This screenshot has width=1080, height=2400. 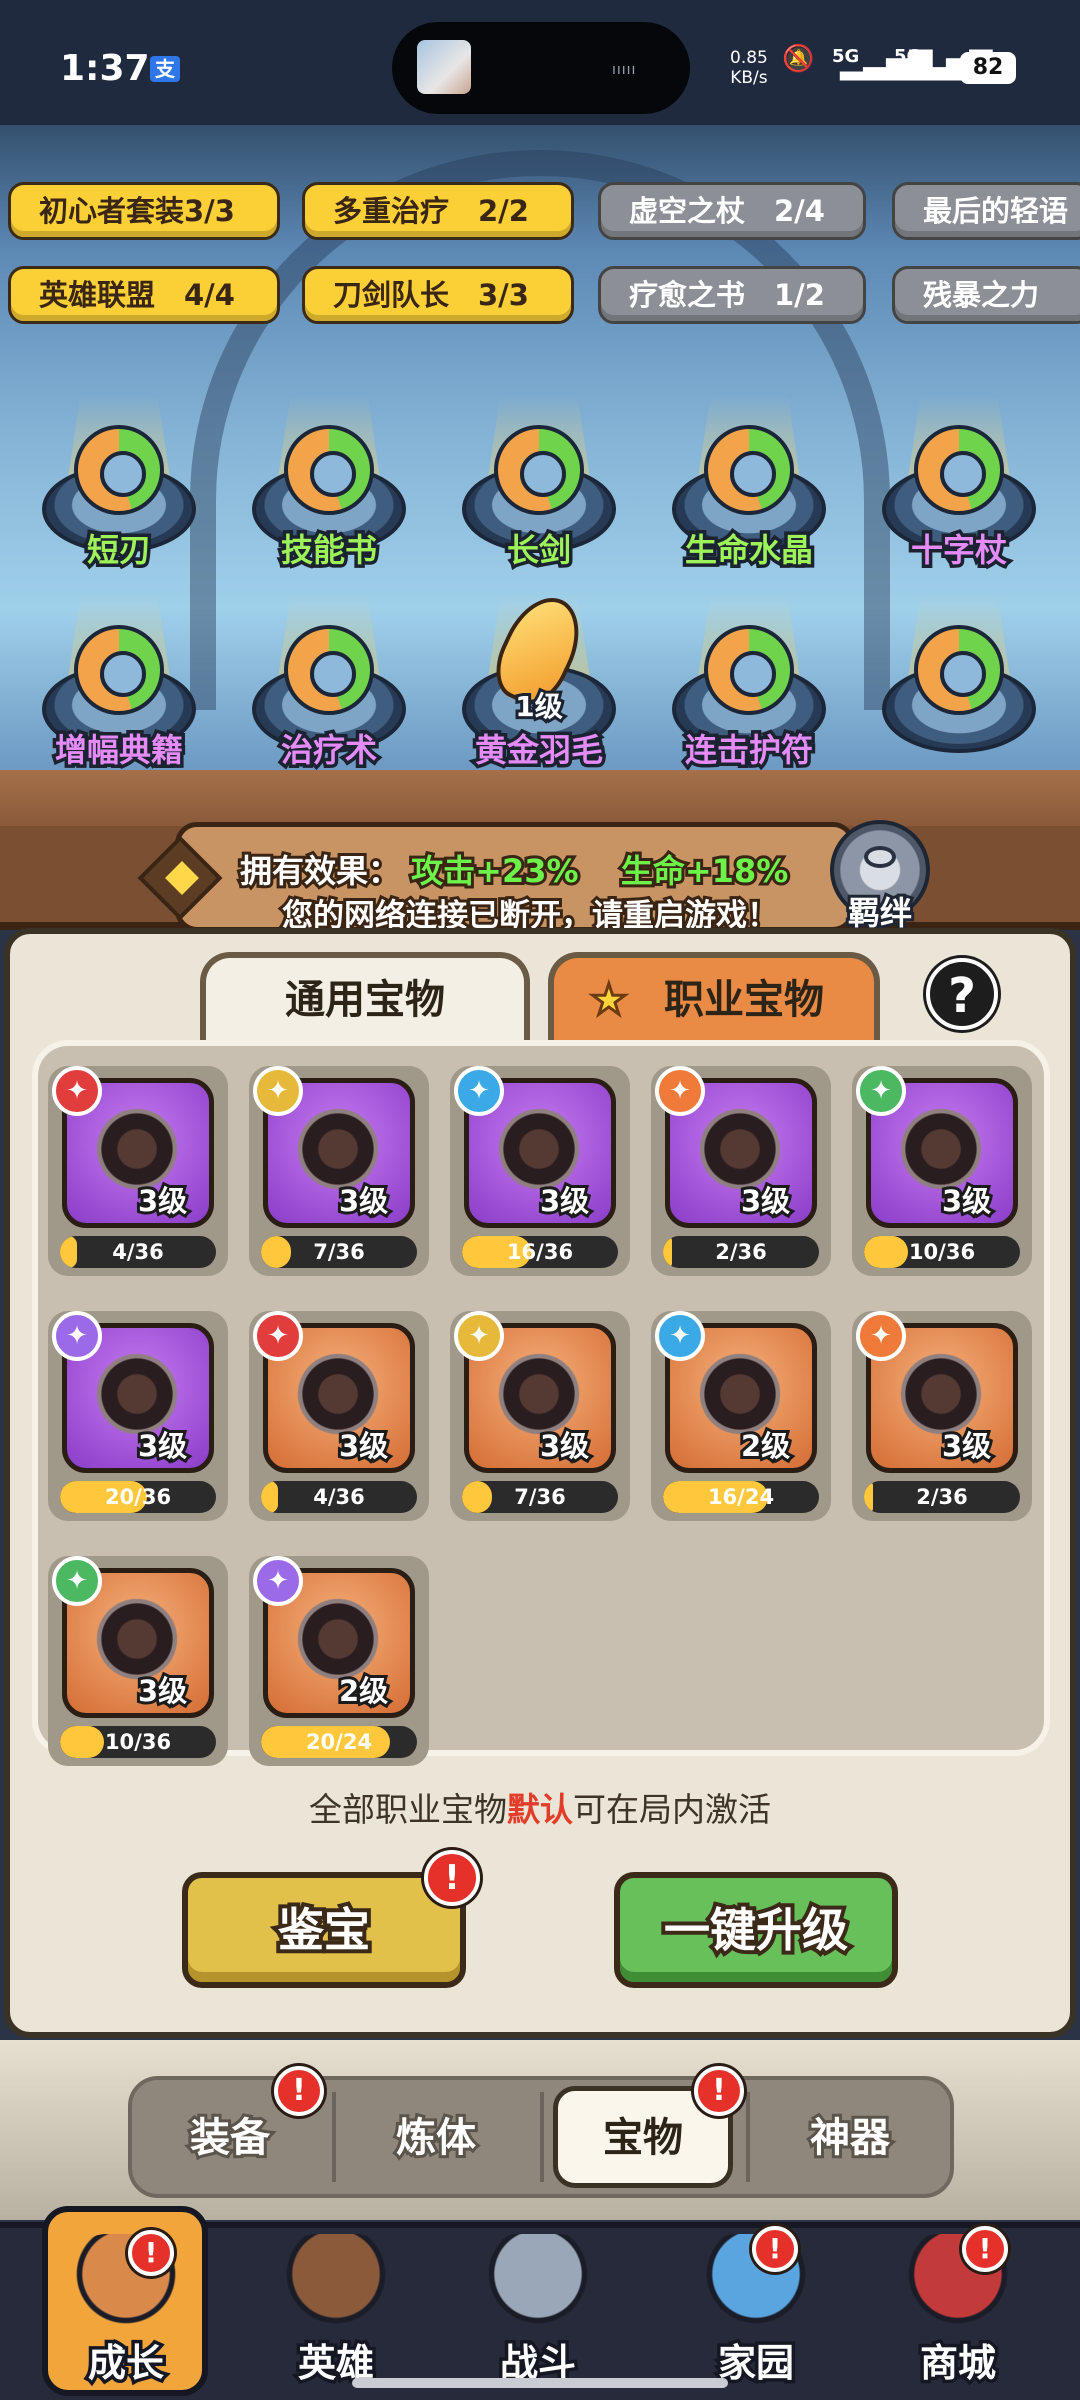 What do you see at coordinates (436, 2138) in the screenshot?
I see `subtab-body-refining: 炼体` at bounding box center [436, 2138].